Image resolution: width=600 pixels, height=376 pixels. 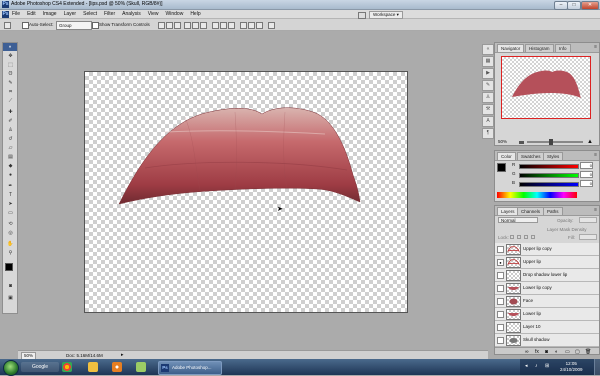 I want to click on menu-edit: Edit, so click(x=31, y=14).